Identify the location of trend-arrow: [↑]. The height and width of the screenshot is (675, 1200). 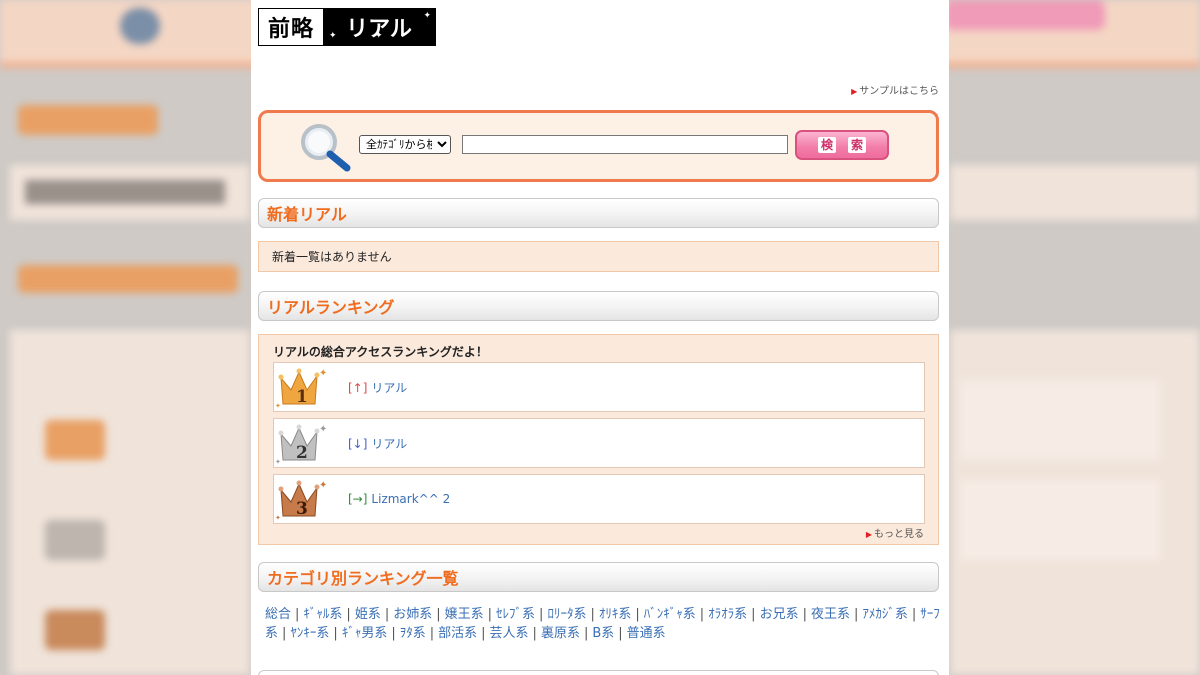
(358, 387).